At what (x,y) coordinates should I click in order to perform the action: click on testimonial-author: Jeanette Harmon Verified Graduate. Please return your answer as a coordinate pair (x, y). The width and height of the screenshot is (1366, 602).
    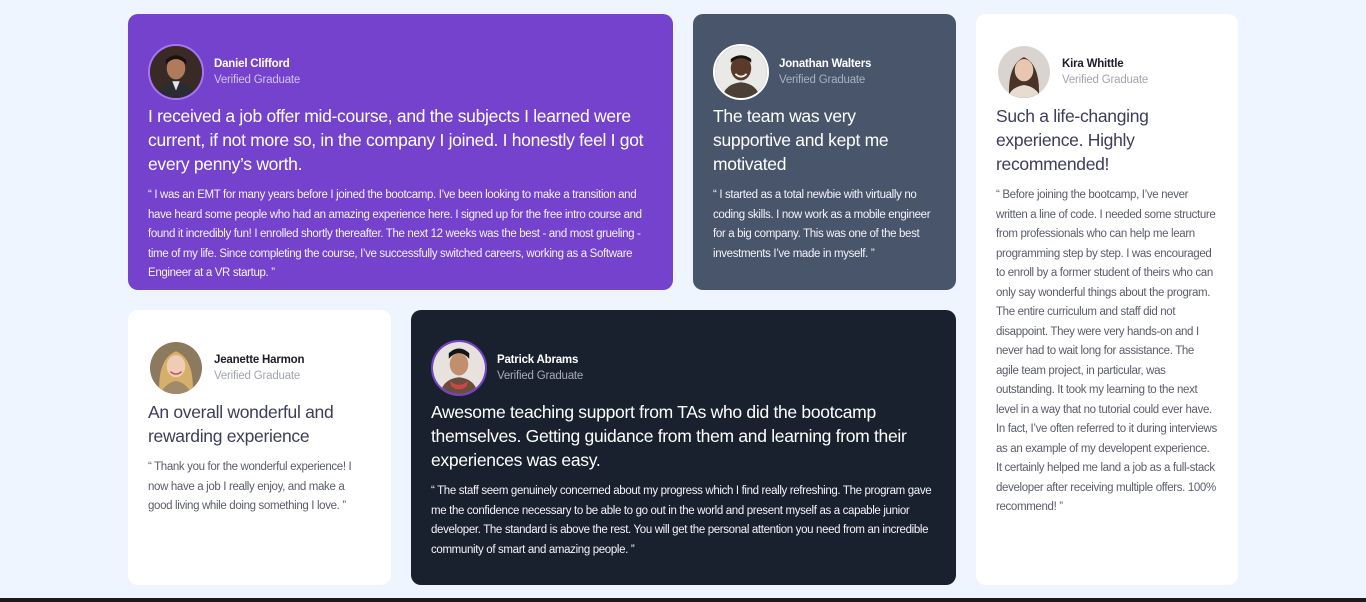
    Looking at the image, I should click on (259, 368).